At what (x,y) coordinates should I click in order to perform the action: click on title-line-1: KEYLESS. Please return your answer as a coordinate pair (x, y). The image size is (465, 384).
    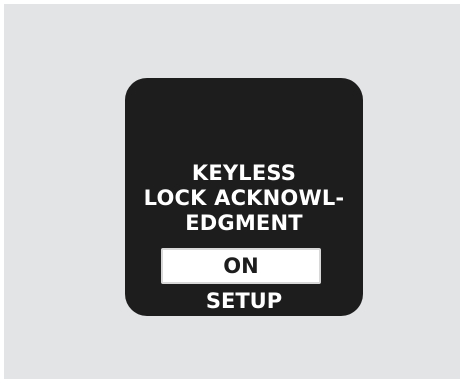
    Looking at the image, I should click on (244, 173).